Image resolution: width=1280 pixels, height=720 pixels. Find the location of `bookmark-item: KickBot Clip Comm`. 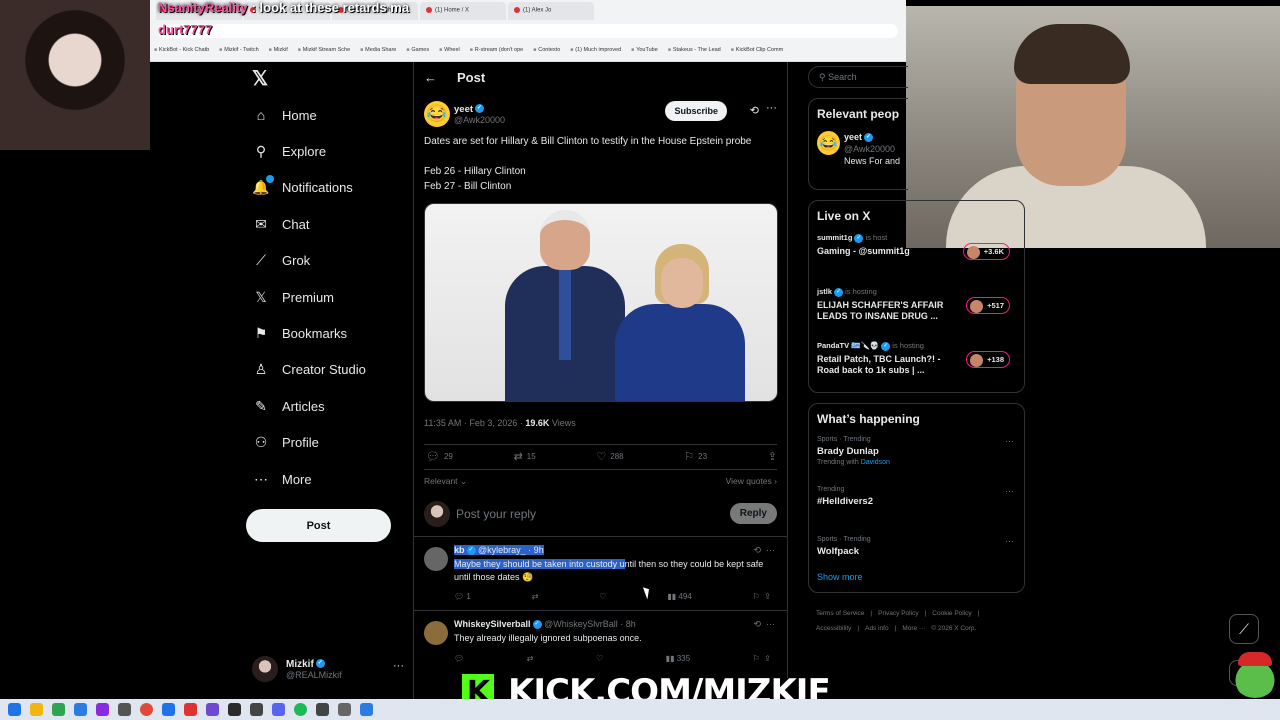

bookmark-item: KickBot Clip Comm is located at coordinates (757, 50).